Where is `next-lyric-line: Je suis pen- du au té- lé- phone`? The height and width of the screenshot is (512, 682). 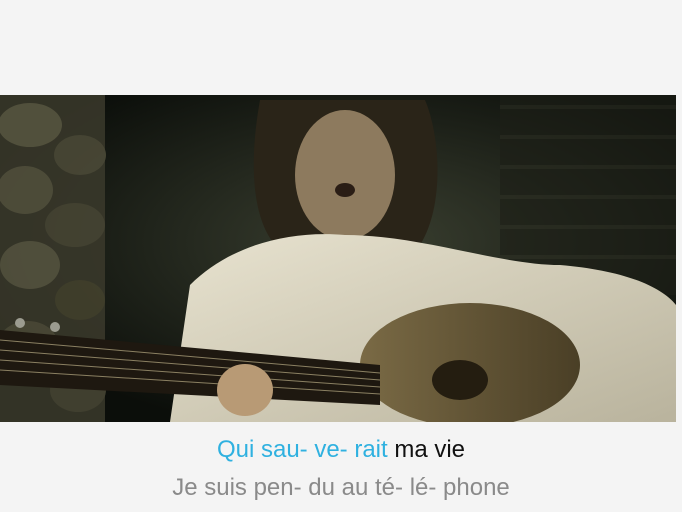
next-lyric-line: Je suis pen- du au té- lé- phone is located at coordinates (341, 487).